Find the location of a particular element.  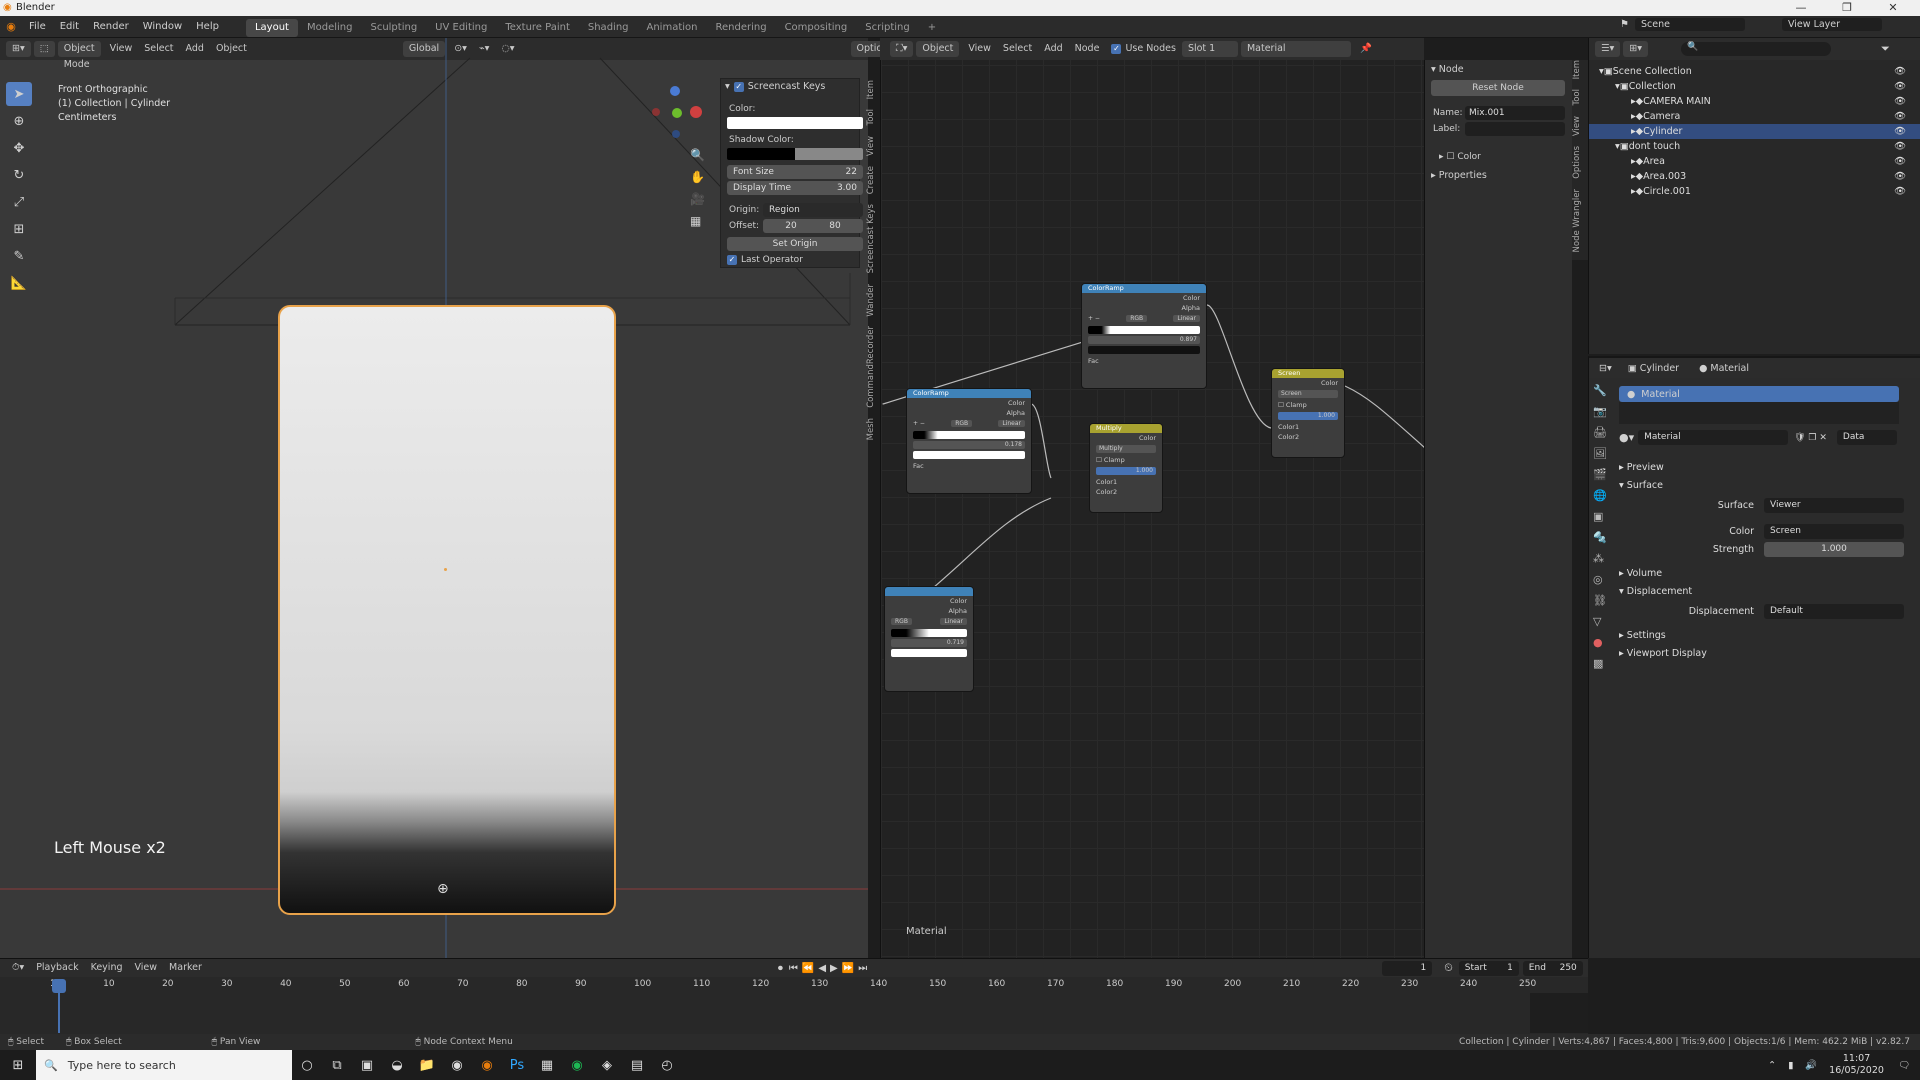

display-time-field: Display Time 3.00 is located at coordinates (795, 188).